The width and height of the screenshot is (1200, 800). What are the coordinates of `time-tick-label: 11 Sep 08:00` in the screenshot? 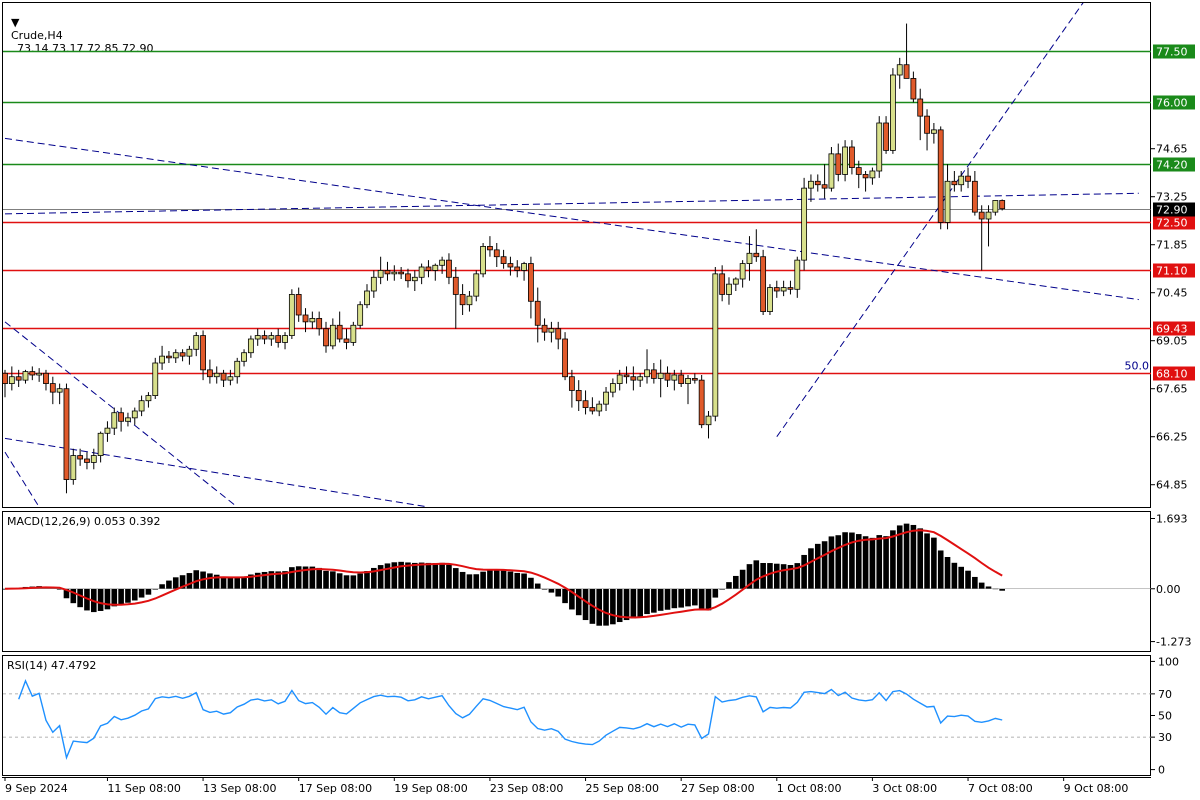 It's located at (143, 788).